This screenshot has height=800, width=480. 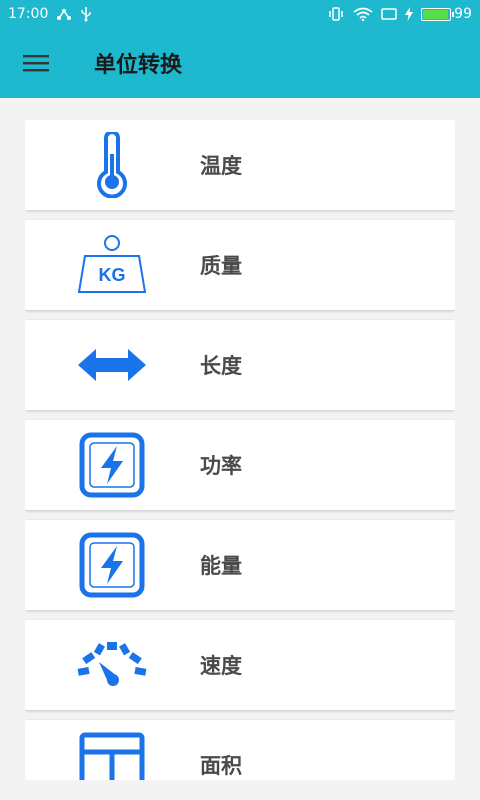 What do you see at coordinates (240, 14) in the screenshot?
I see `status-bar: 17:00 99` at bounding box center [240, 14].